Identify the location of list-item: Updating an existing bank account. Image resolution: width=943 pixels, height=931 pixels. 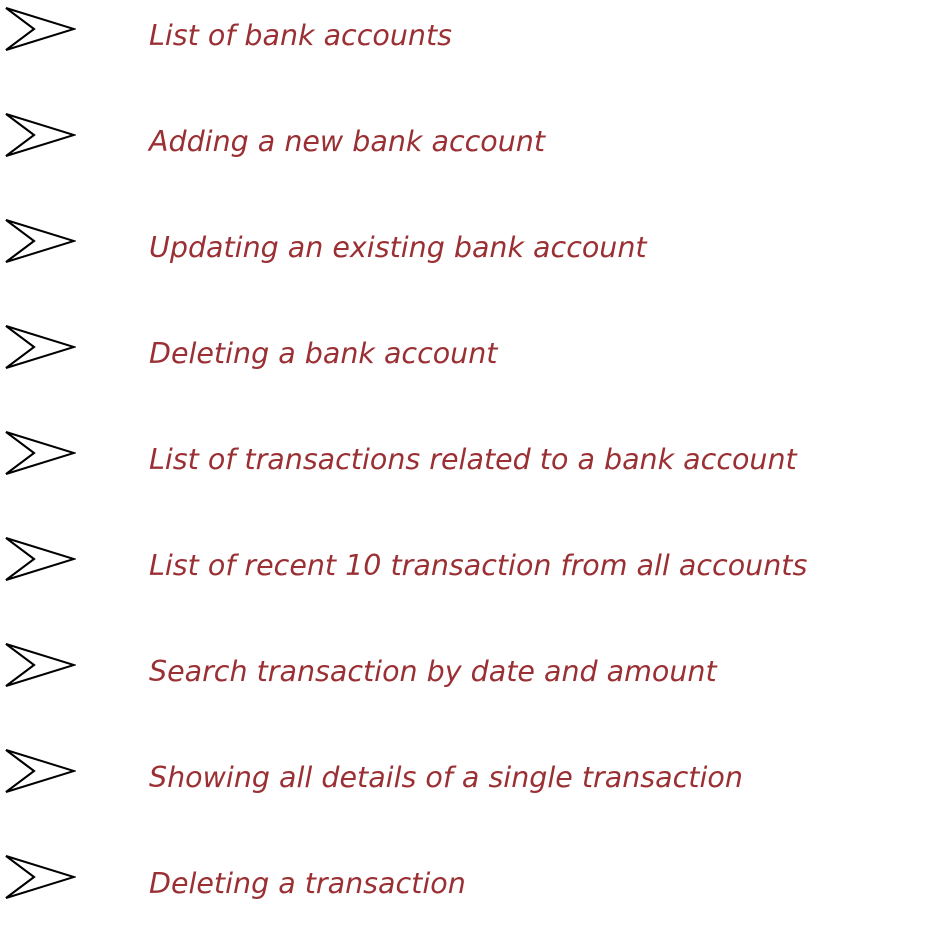
(471, 249).